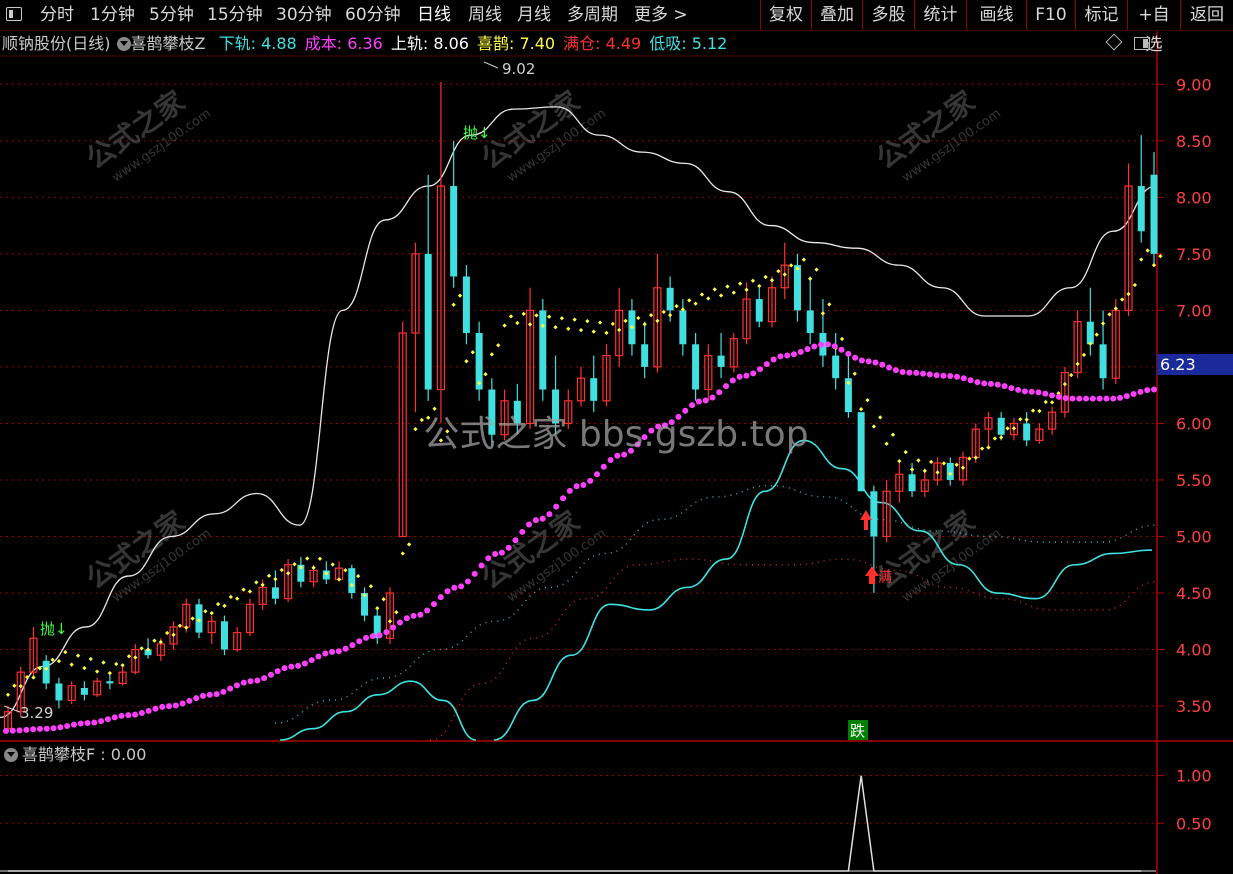 Image resolution: width=1233 pixels, height=874 pixels. Describe the element at coordinates (1194, 776) in the screenshot. I see `sub-y-tick-label: 1.00` at that location.